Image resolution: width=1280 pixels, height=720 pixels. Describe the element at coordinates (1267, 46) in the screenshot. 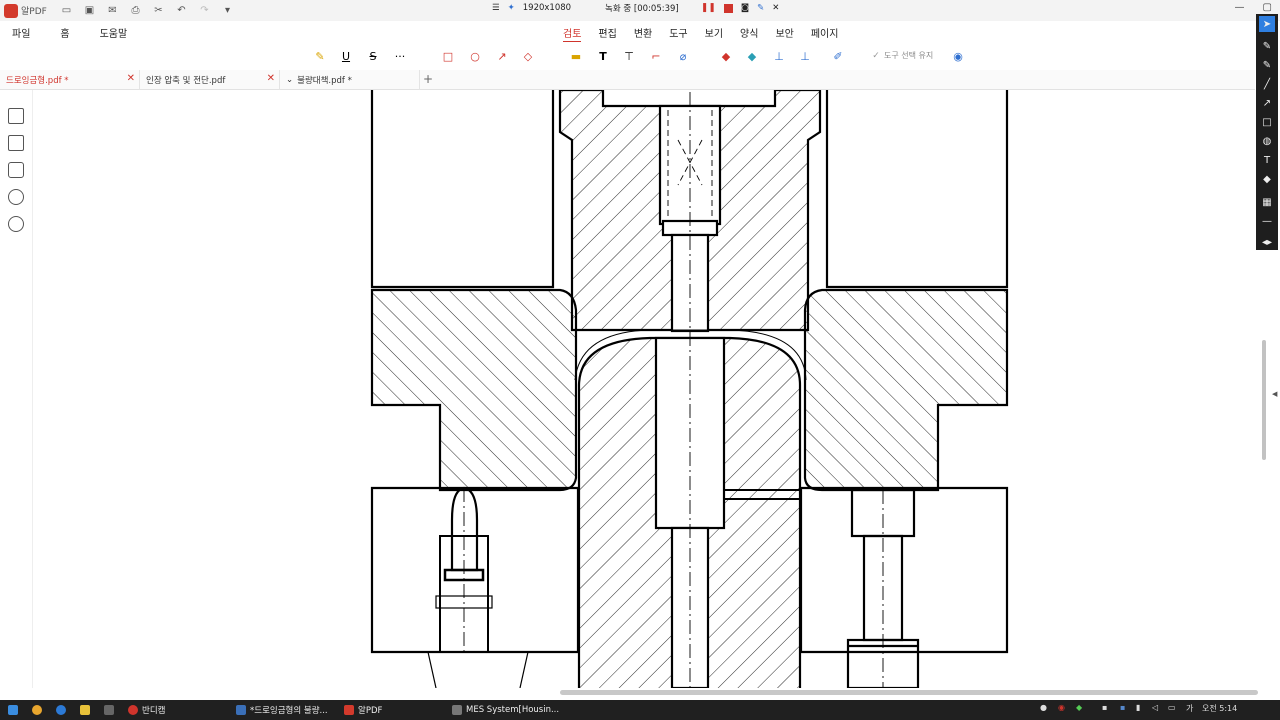

I see `pen-tool-icon: ✎` at that location.